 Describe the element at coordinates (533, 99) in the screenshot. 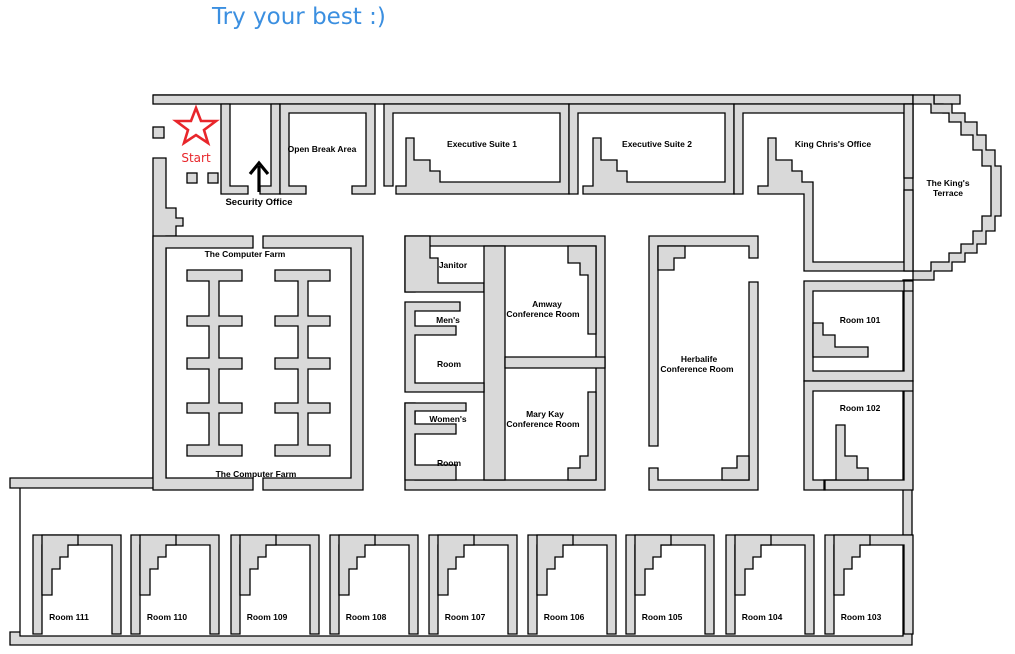

I see `top-corridor-wall` at that location.